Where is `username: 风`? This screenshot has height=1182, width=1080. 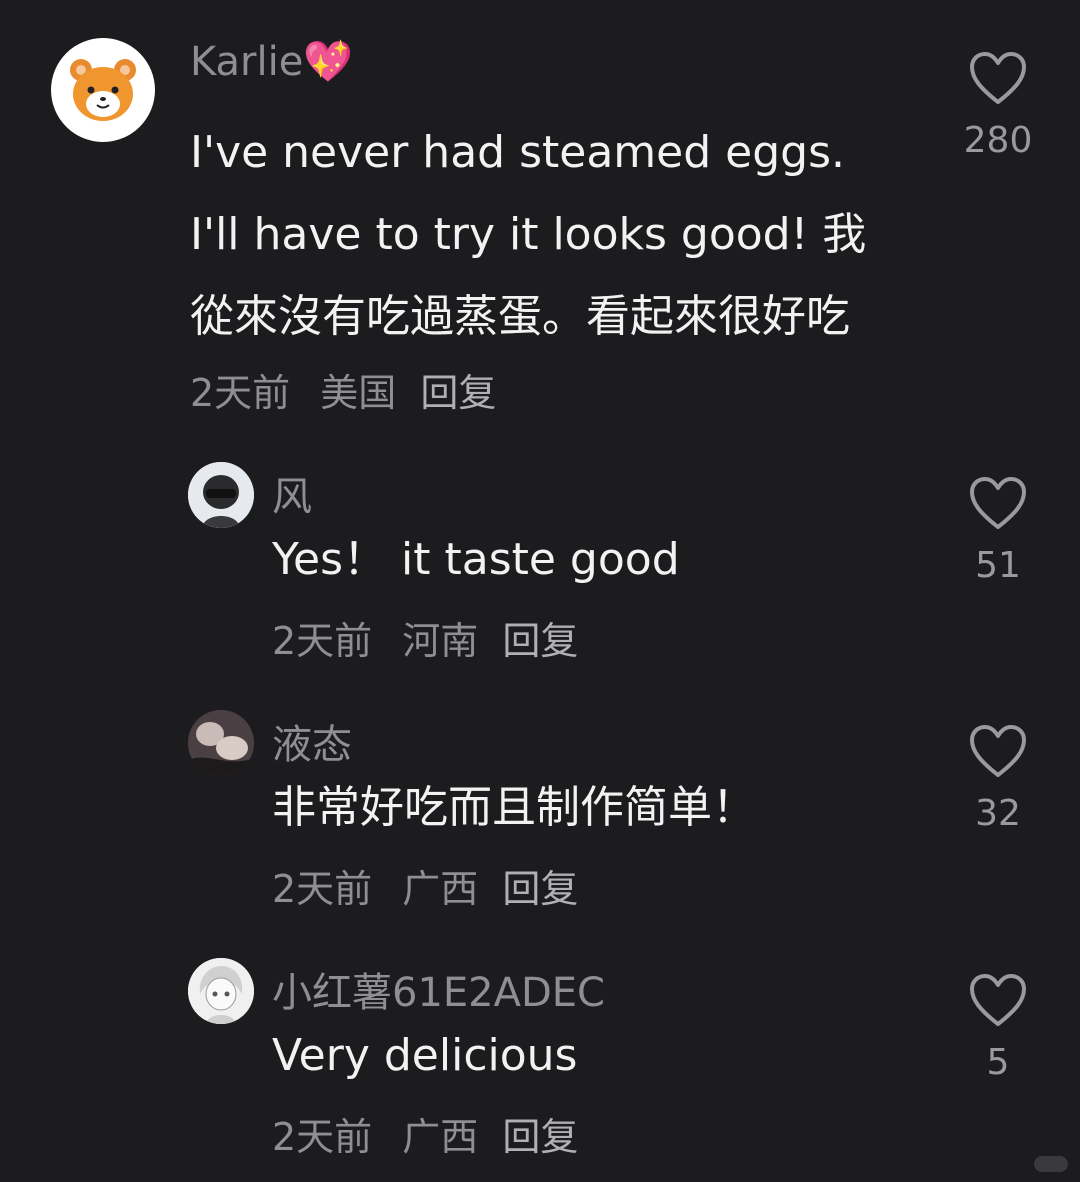 username: 风 is located at coordinates (292, 493).